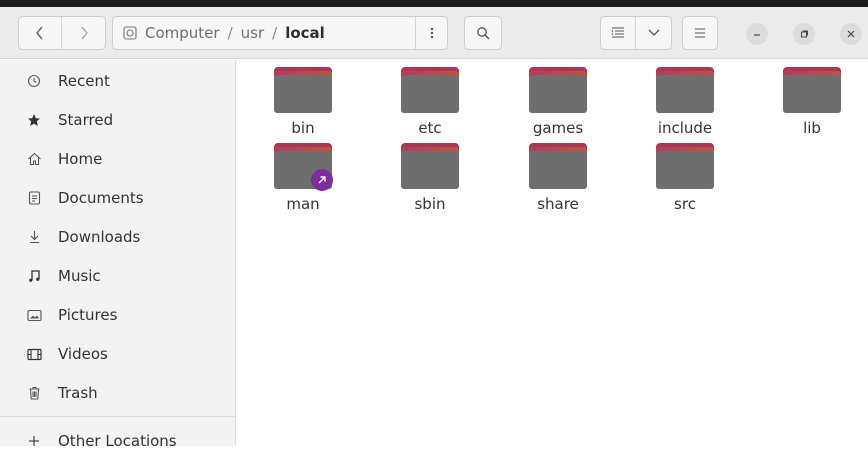  I want to click on sidebar-item-trash: Trash, so click(118, 393).